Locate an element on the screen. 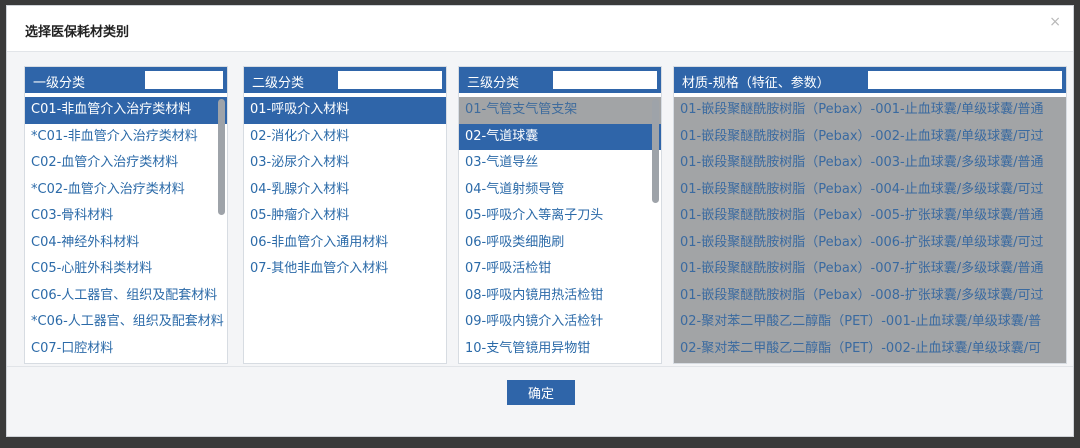 This screenshot has width=1080, height=448. level2-header: 二级分类 is located at coordinates (345, 80).